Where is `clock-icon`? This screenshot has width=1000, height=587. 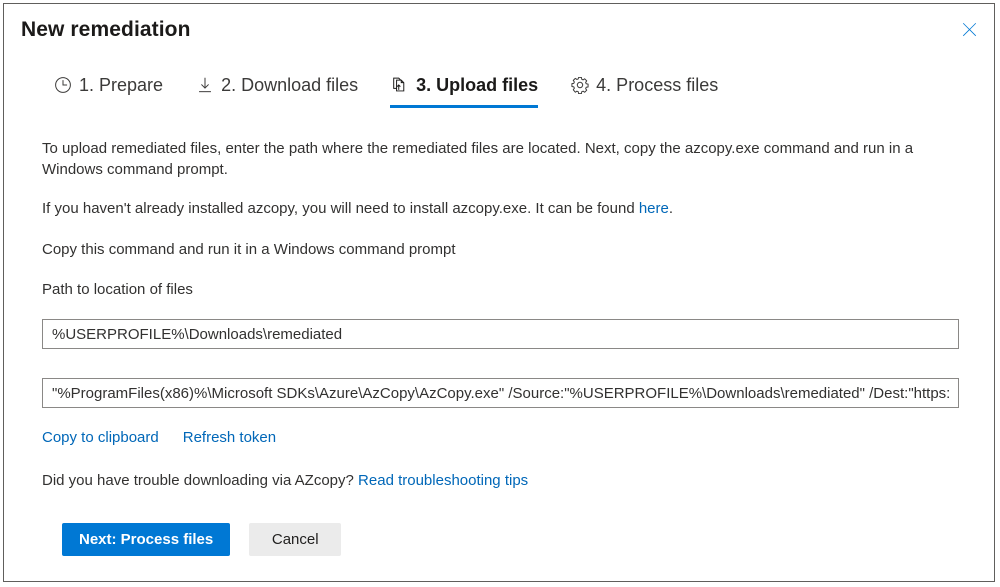 clock-icon is located at coordinates (62, 85).